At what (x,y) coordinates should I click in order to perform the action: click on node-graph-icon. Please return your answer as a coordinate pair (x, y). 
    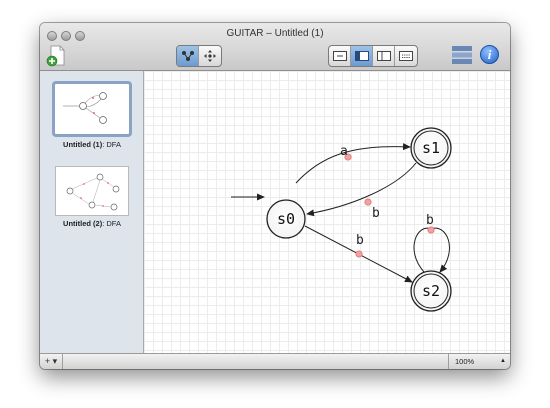
    Looking at the image, I should click on (187, 56).